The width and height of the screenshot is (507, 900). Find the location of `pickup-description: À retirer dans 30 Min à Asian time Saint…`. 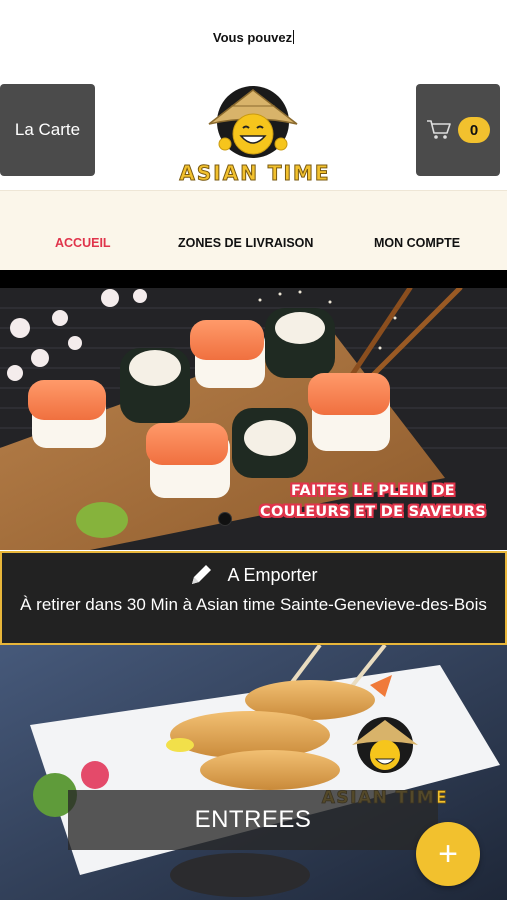

pickup-description: À retirer dans 30 Min à Asian time Saint… is located at coordinates (253, 604).